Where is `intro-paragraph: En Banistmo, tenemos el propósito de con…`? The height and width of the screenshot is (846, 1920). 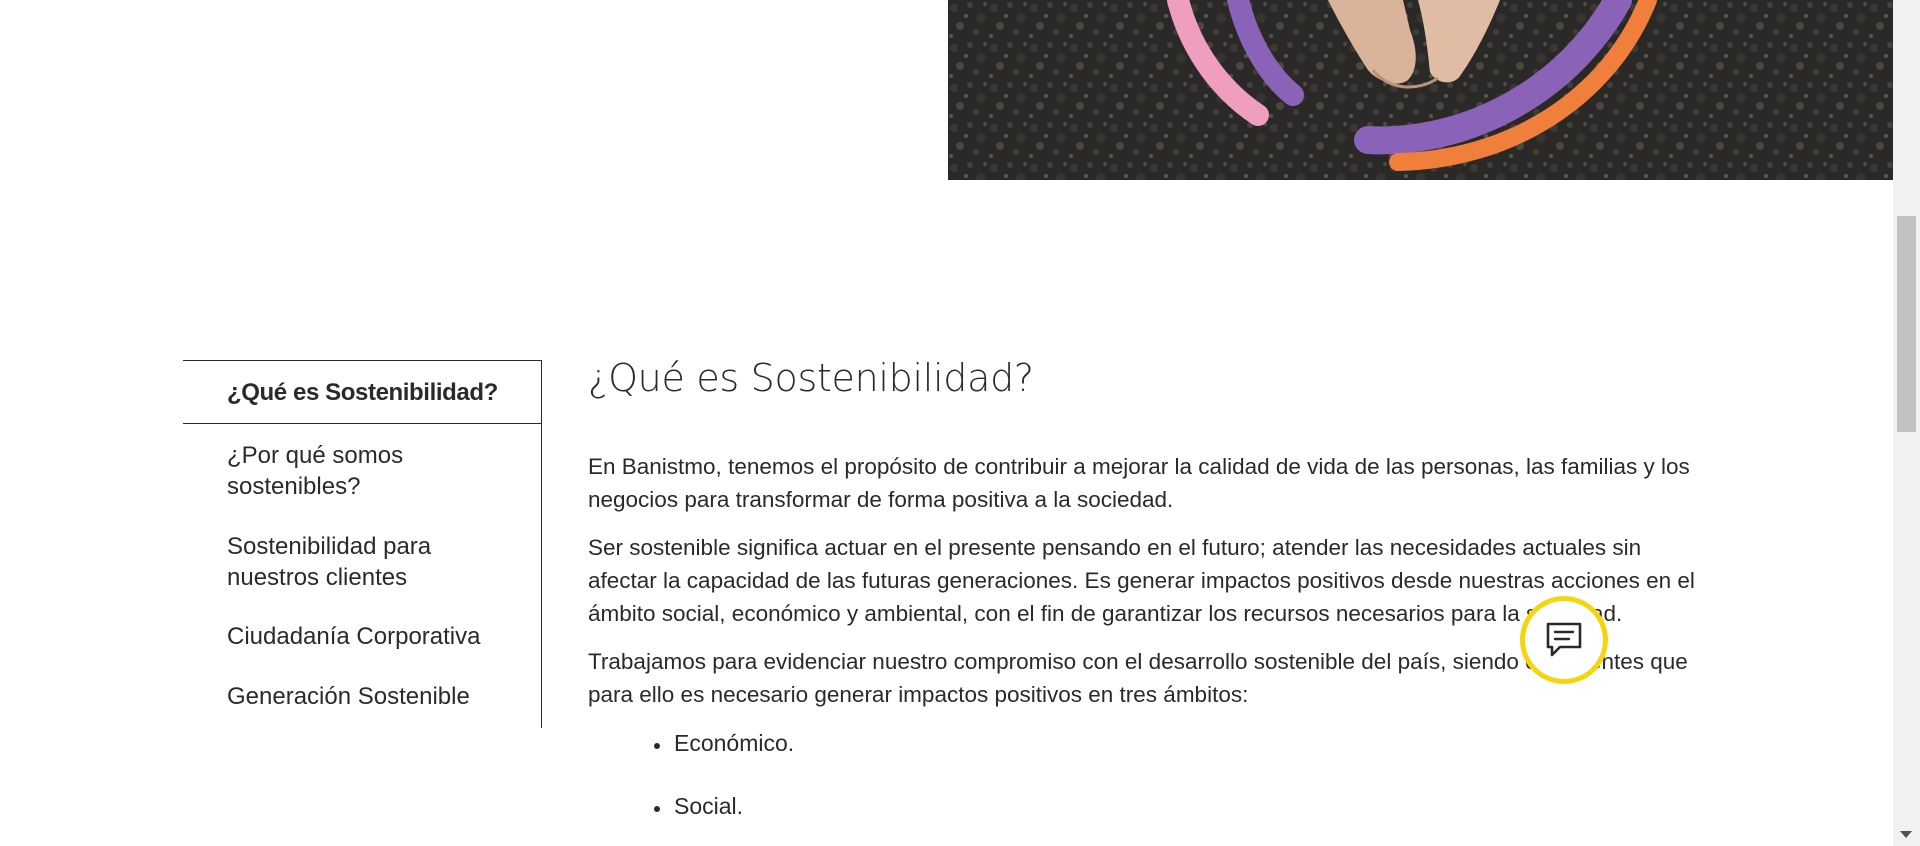 intro-paragraph: En Banistmo, tenemos el propósito de con… is located at coordinates (1139, 483).